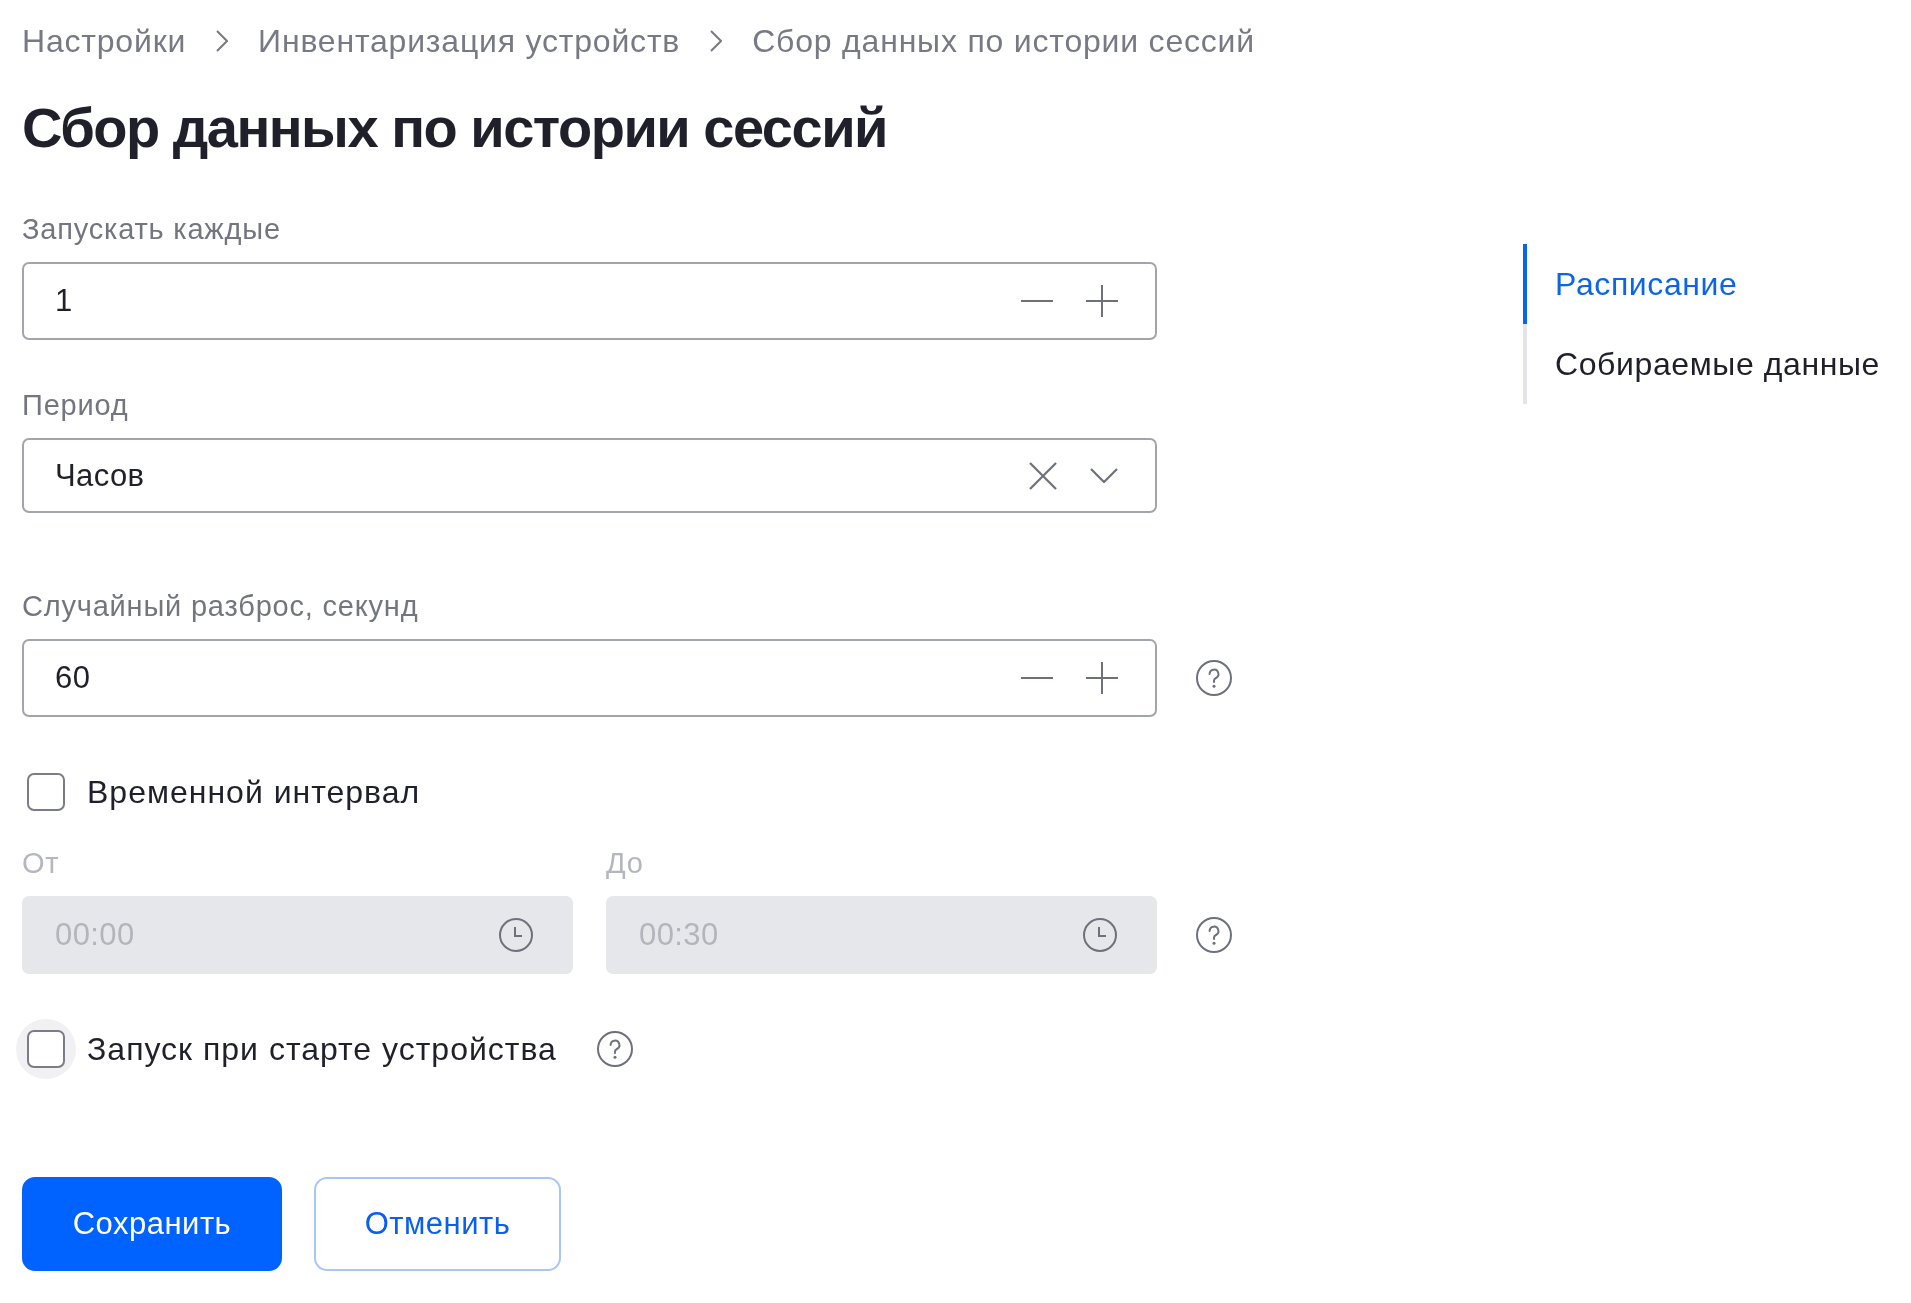  What do you see at coordinates (41, 863) in the screenshot?
I see `field-label: От` at bounding box center [41, 863].